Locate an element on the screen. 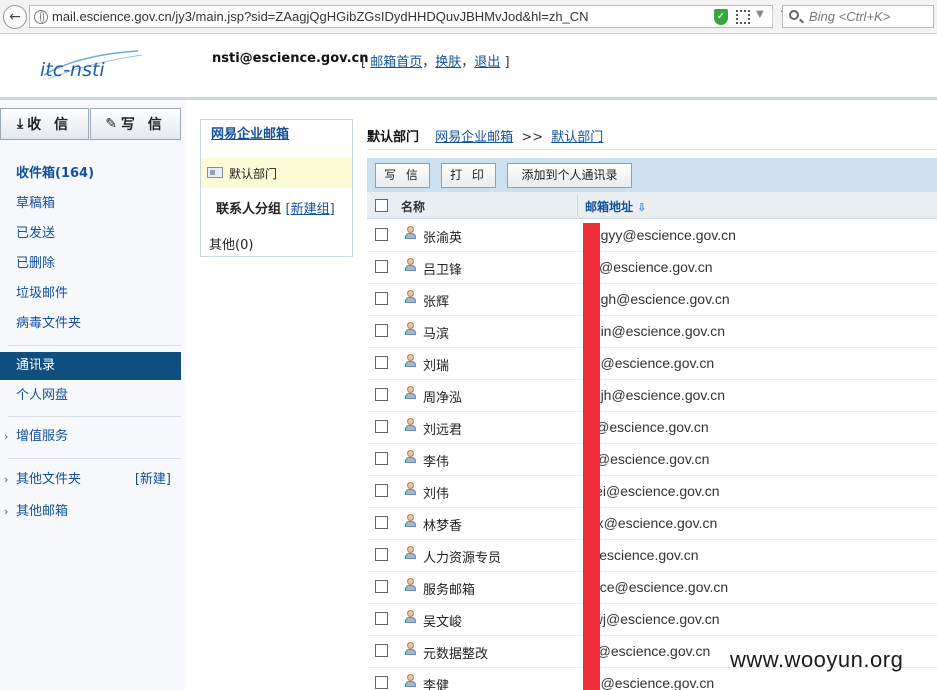 The height and width of the screenshot is (690, 937). contact-name: 张渝英 is located at coordinates (442, 236).